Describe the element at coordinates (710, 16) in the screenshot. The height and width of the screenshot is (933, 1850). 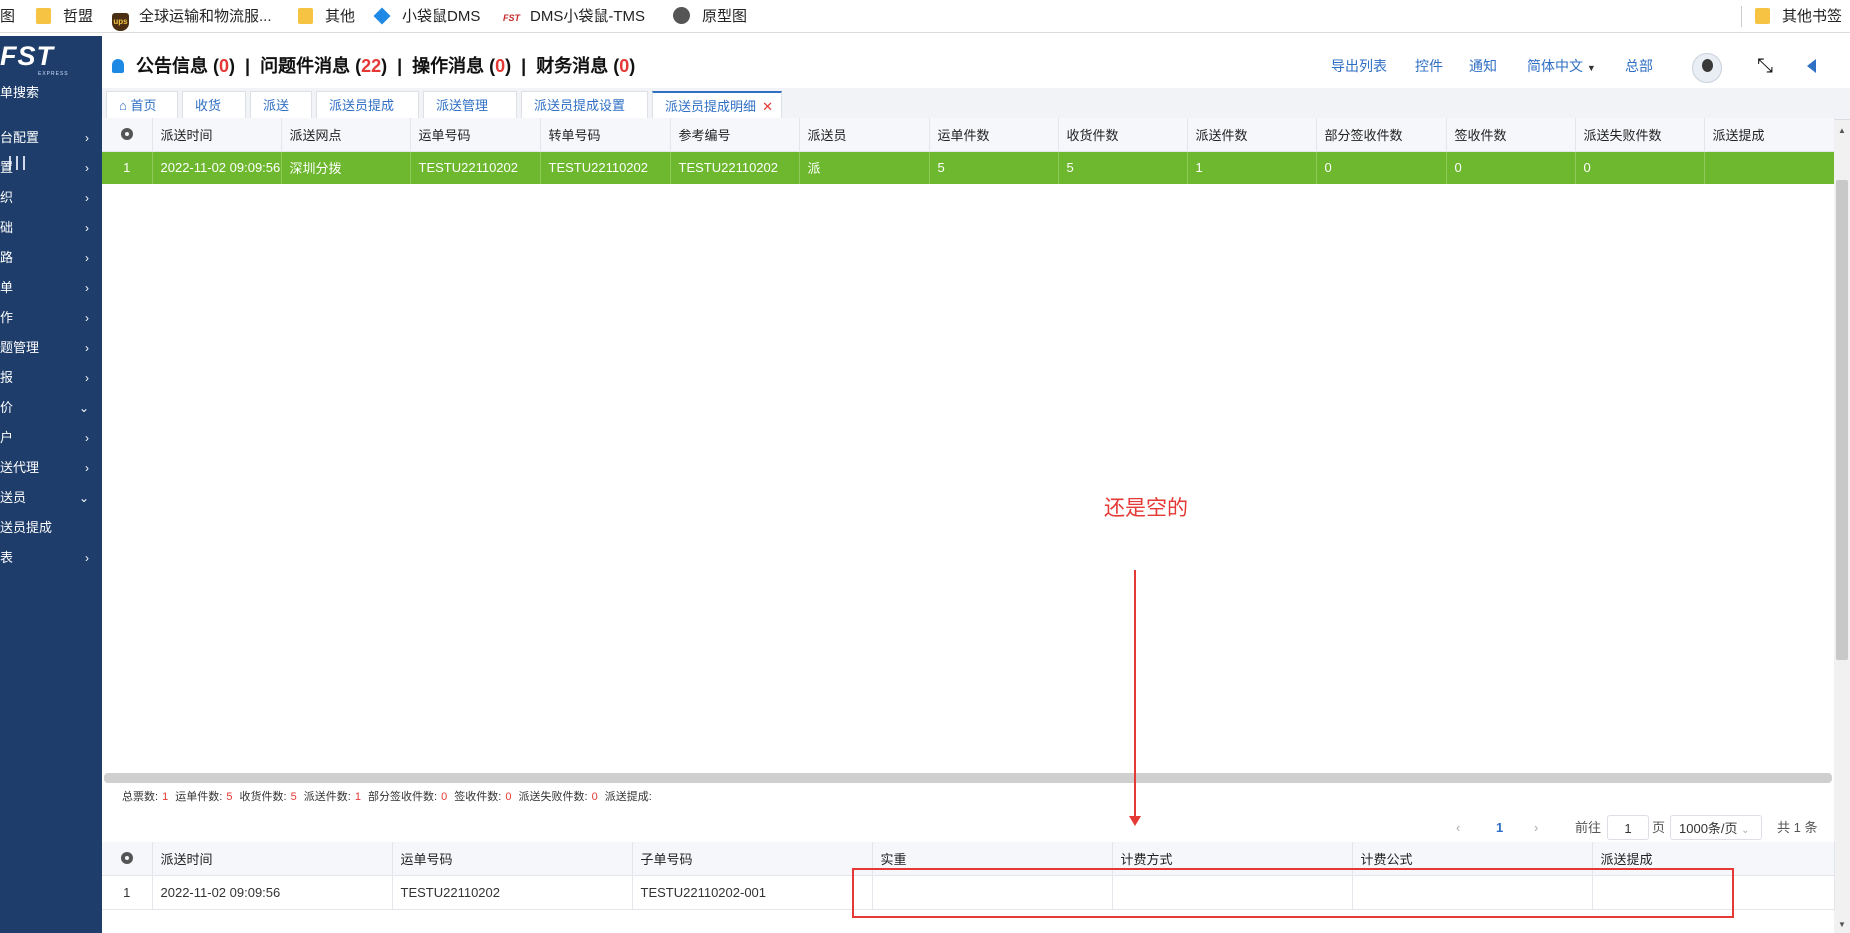
I see `bookmark-item: 原型图` at that location.